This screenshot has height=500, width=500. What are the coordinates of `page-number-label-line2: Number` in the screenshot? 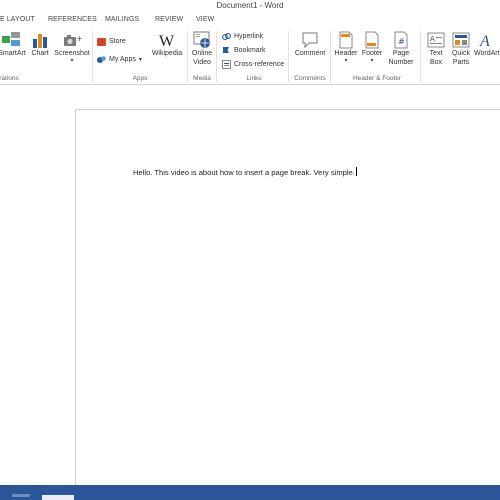 It's located at (401, 62).